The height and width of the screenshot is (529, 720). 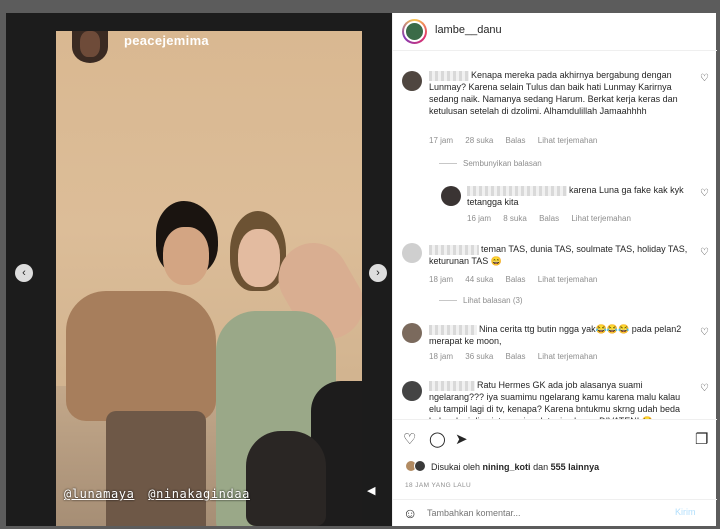 I want to click on bookmark-icon: ❐, so click(x=701, y=439).